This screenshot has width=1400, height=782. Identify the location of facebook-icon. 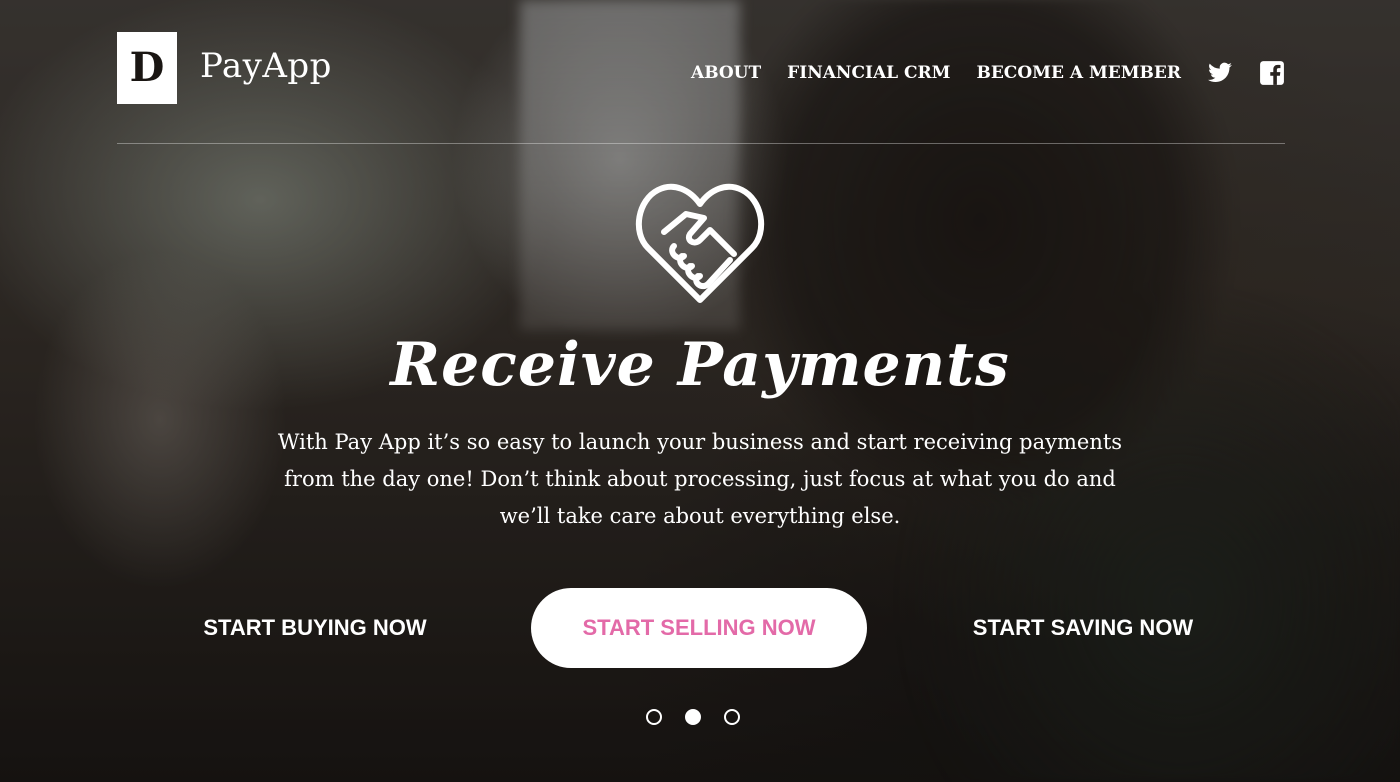
(1272, 73).